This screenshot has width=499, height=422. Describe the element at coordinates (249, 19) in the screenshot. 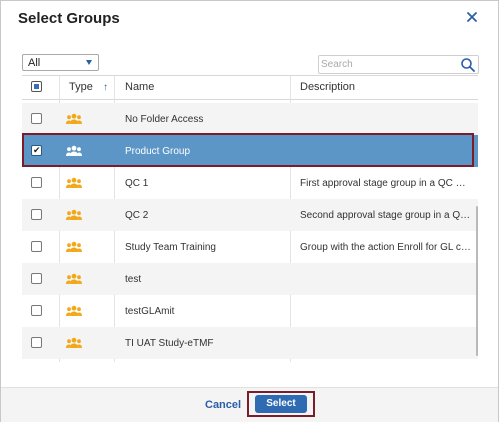

I see `dialog-header: Select Groups` at that location.